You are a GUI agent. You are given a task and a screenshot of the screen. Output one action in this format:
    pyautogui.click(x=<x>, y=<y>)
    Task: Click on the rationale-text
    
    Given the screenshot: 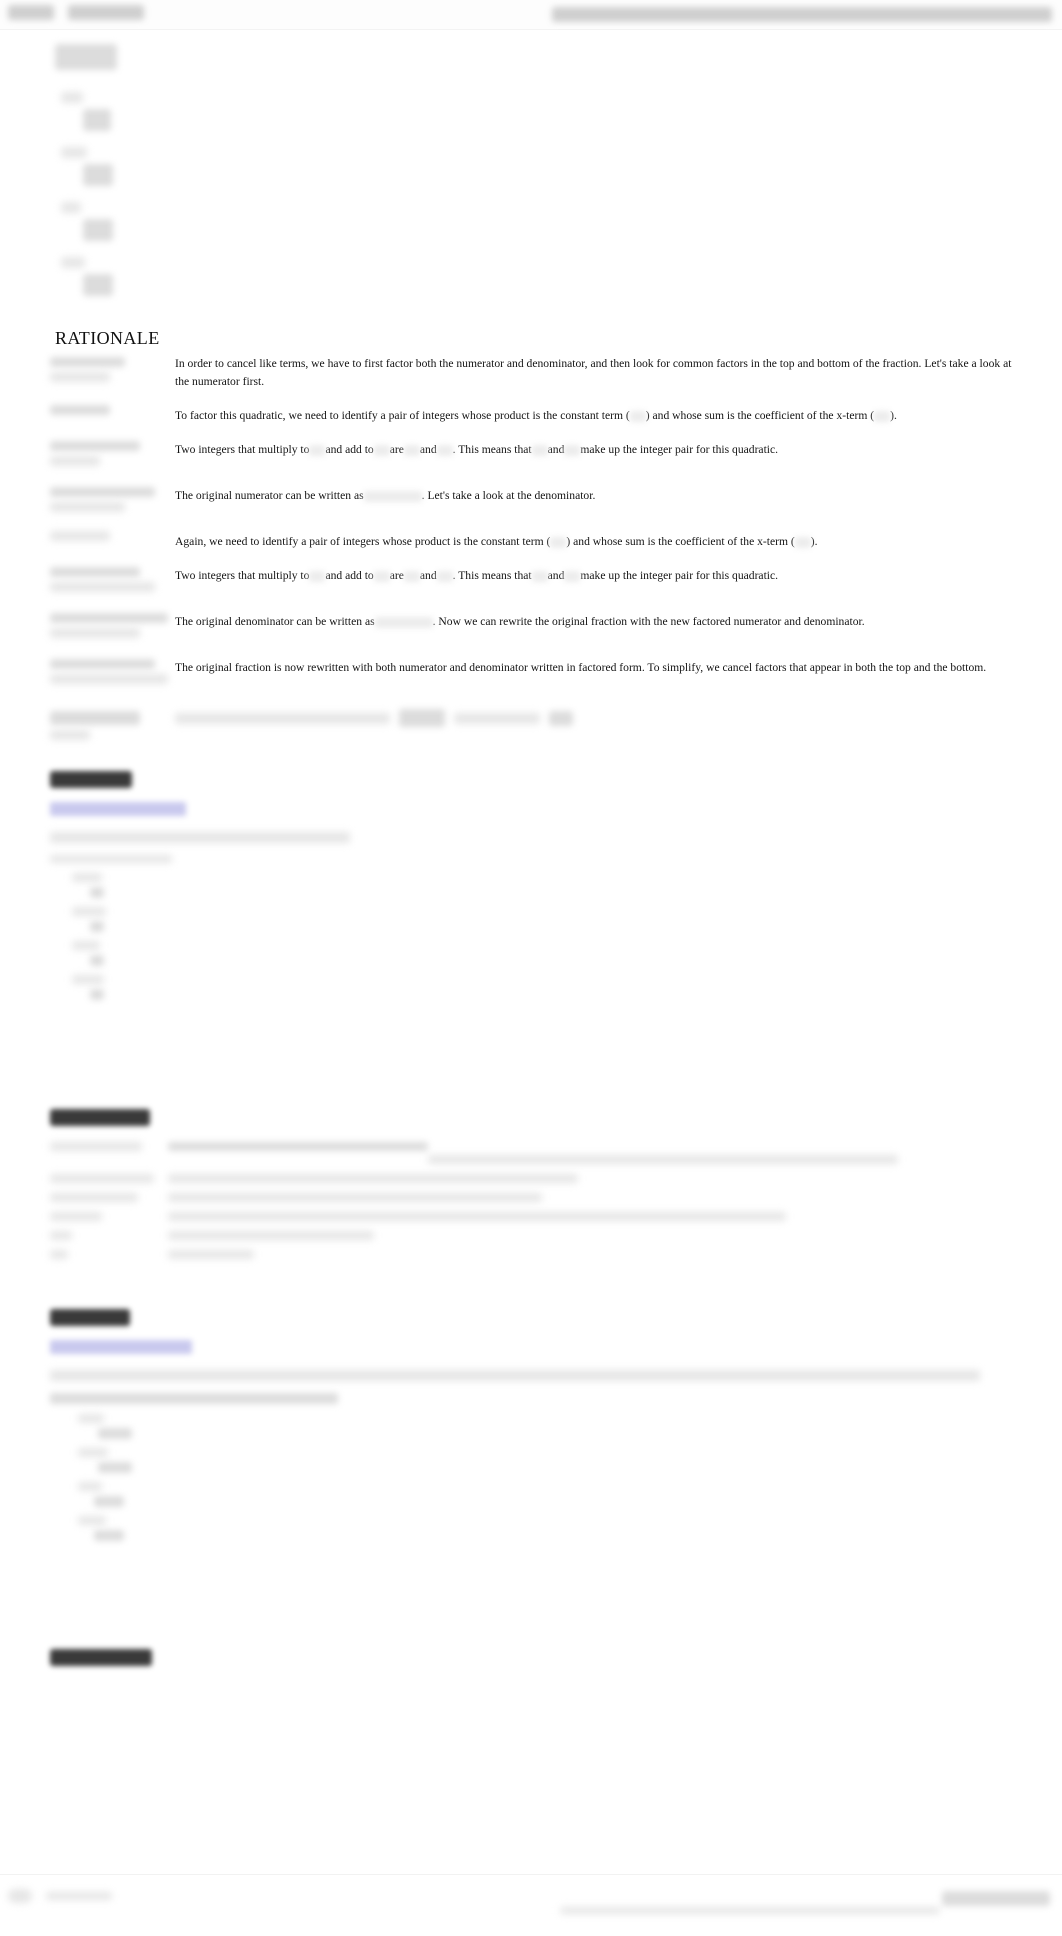 What is the action you would take?
    pyautogui.click(x=595, y=718)
    